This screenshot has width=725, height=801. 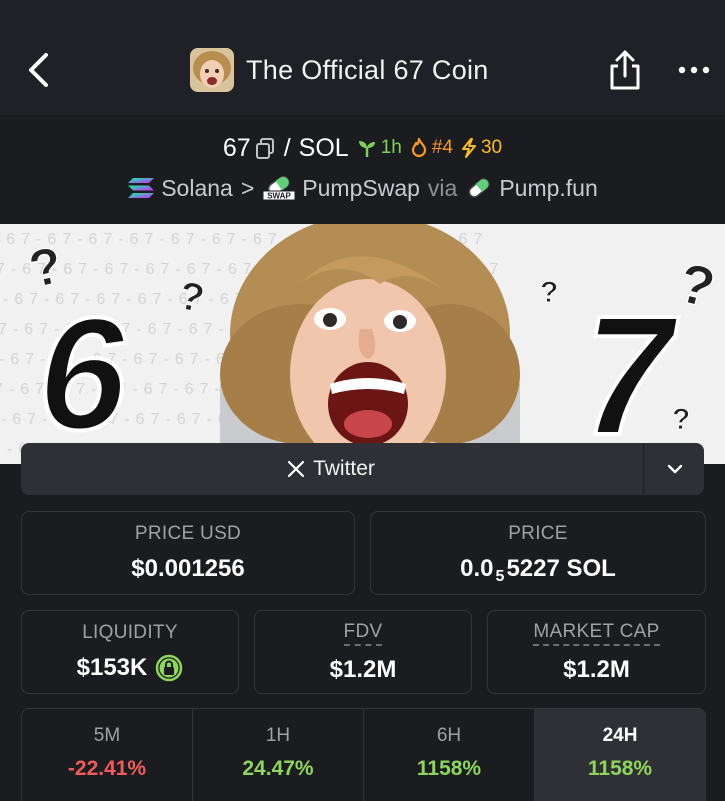 I want to click on twitter-link-label: Twitter, so click(x=344, y=468).